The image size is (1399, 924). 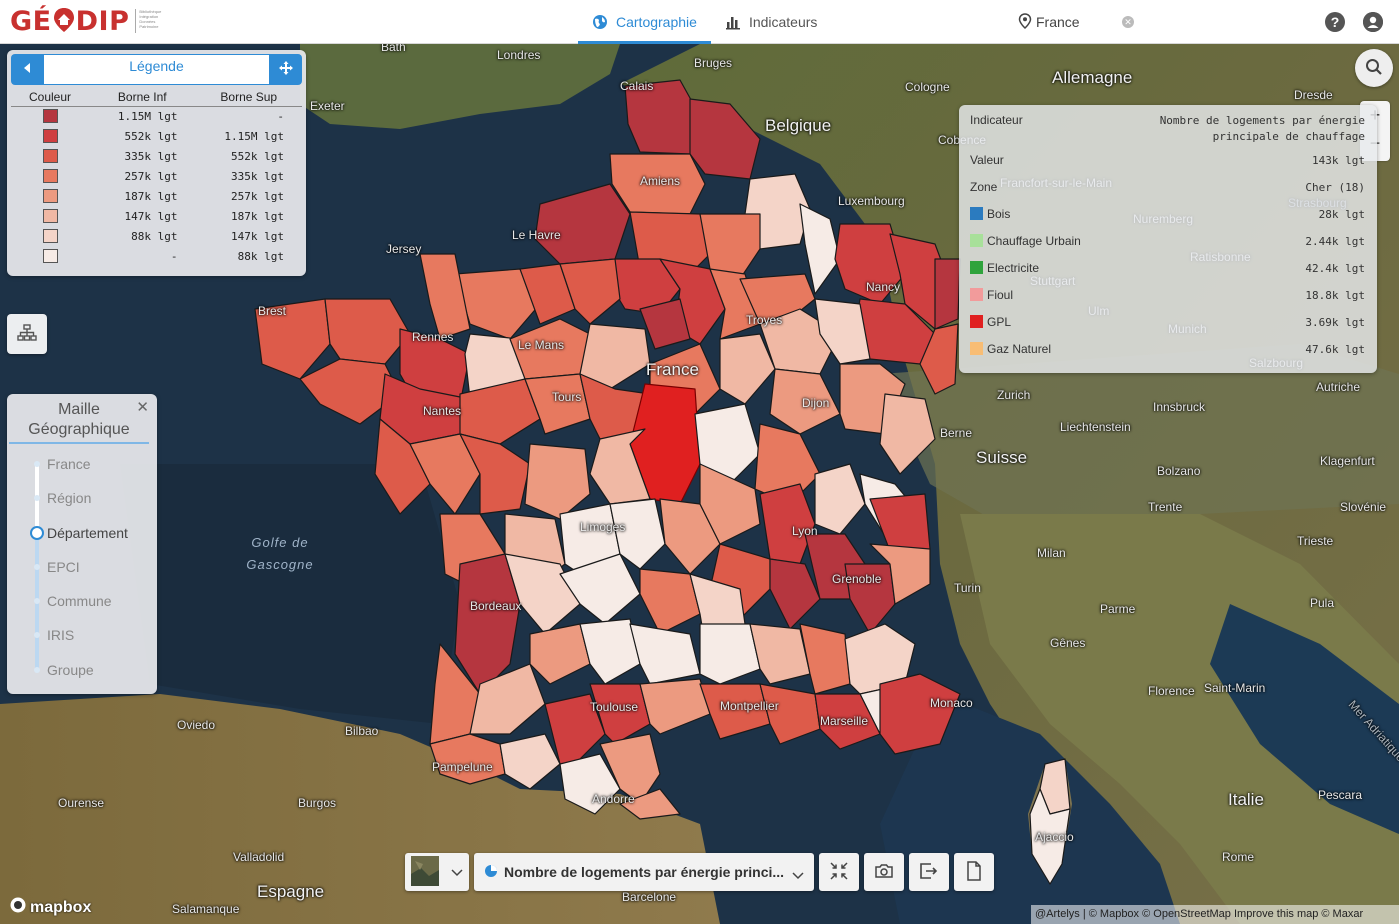 What do you see at coordinates (27, 69) in the screenshot?
I see `collapse-legend-button` at bounding box center [27, 69].